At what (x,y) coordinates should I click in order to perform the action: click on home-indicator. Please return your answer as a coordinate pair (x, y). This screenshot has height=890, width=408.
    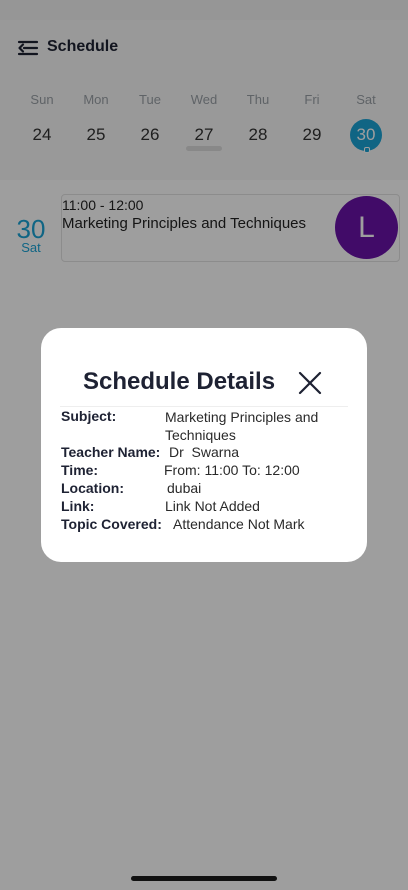
    Looking at the image, I should click on (204, 878).